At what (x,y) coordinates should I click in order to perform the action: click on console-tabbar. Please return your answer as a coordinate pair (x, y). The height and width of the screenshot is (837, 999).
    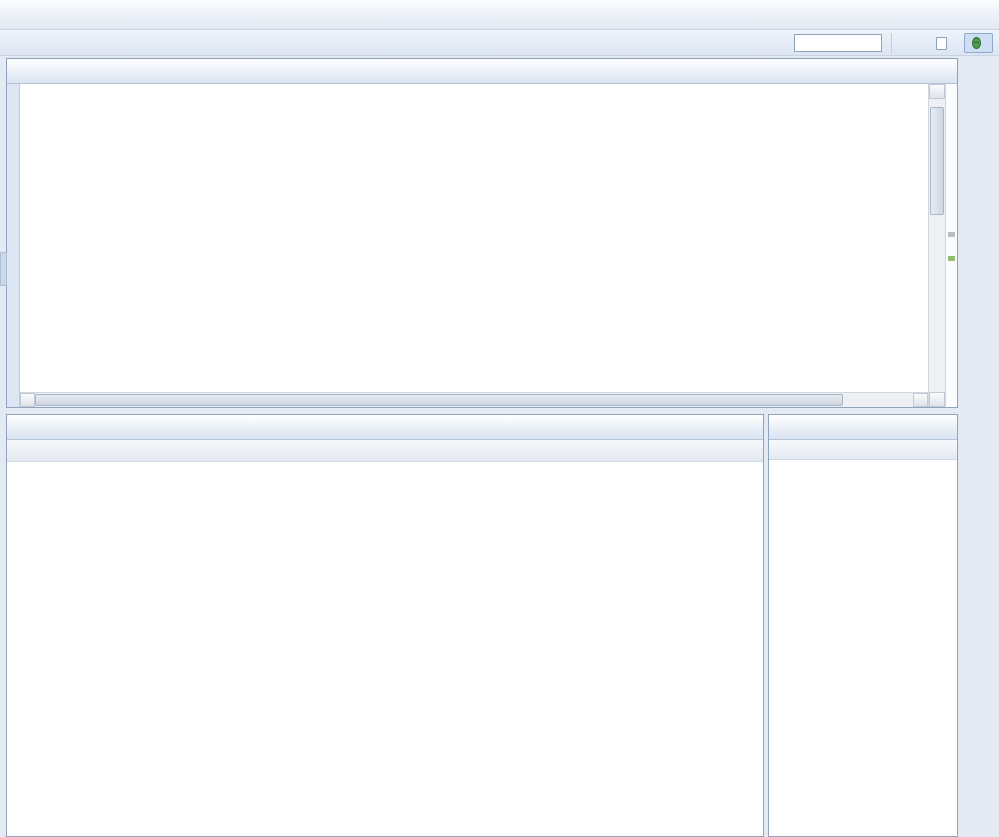
    Looking at the image, I should click on (385, 427).